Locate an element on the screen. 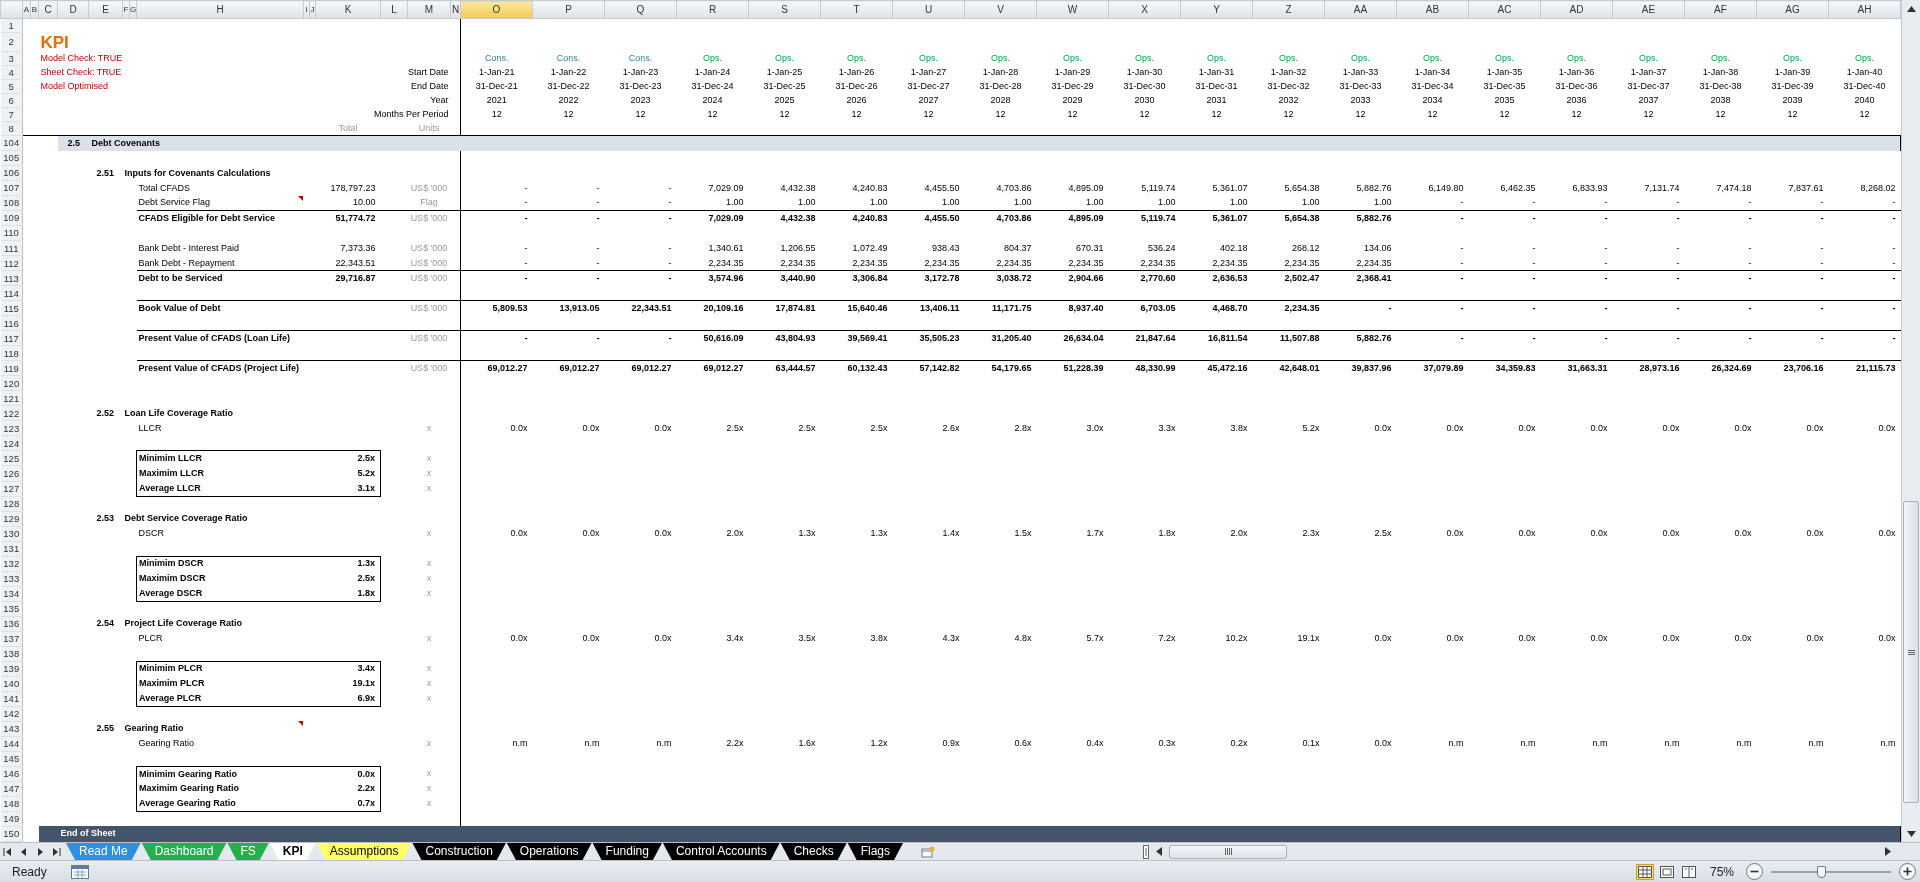 This screenshot has height=882, width=1920. column-header: P is located at coordinates (568, 9).